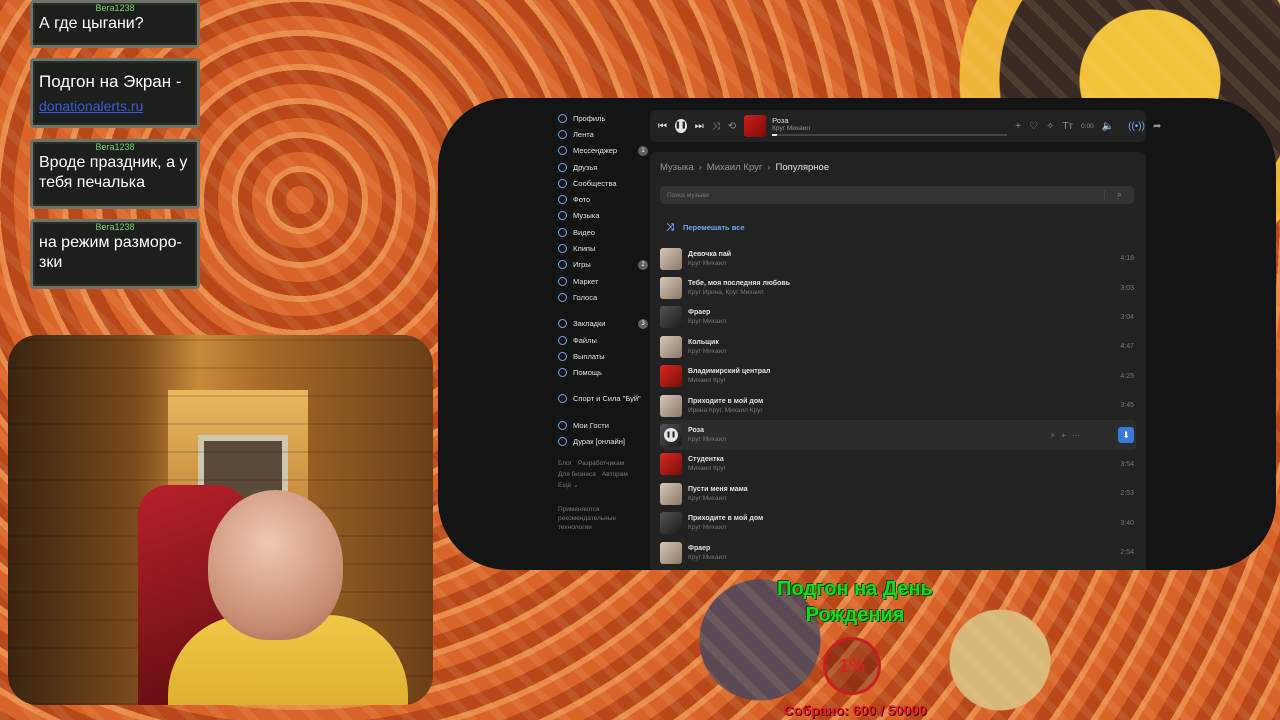  I want to click on track-row: Девочка пай Круг Михаил 4:18, so click(898, 258).